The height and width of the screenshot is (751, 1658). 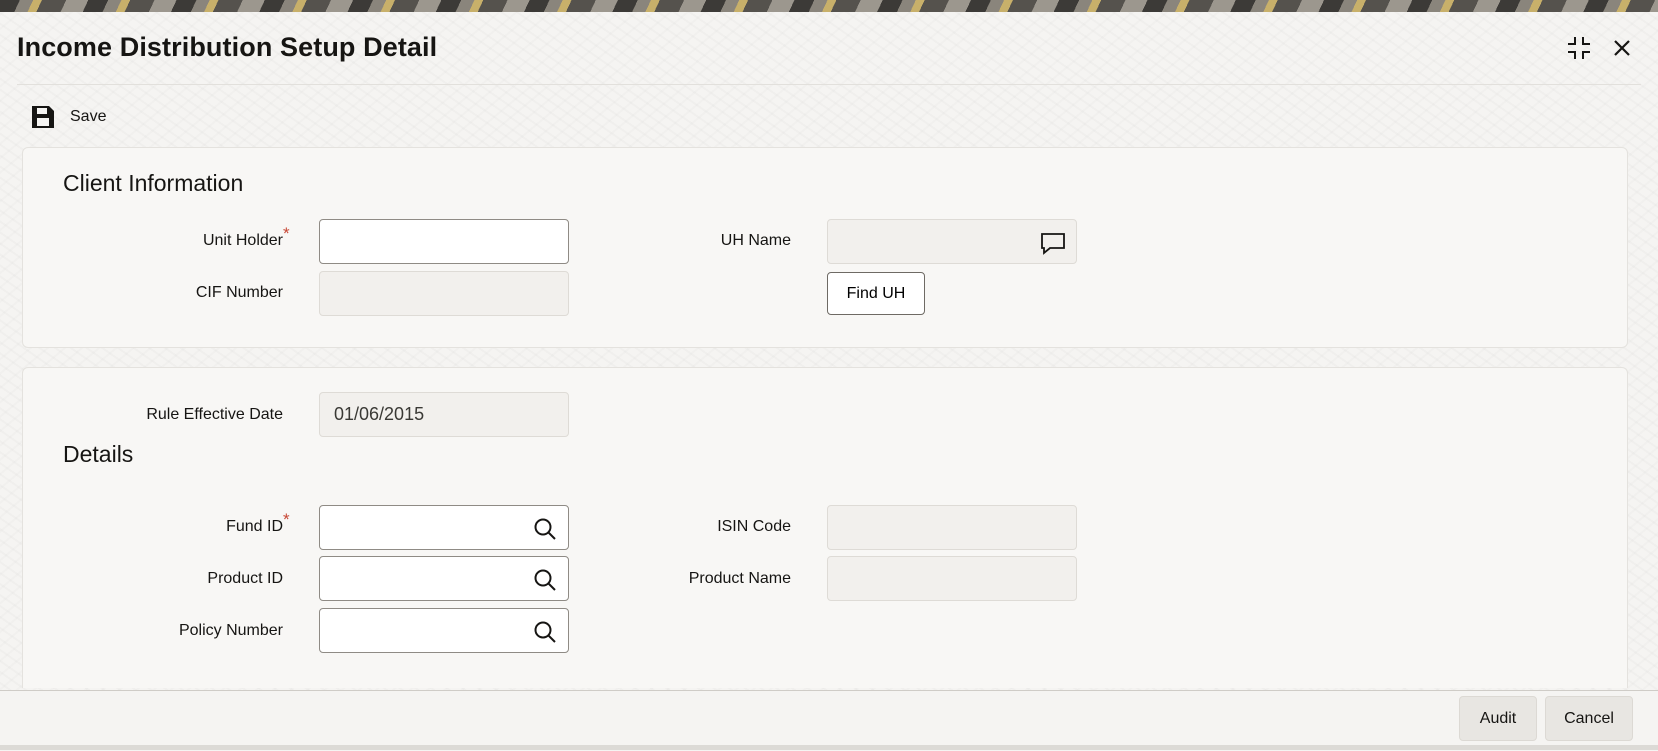 What do you see at coordinates (876, 293) in the screenshot?
I see `find-uh-button: Find UH` at bounding box center [876, 293].